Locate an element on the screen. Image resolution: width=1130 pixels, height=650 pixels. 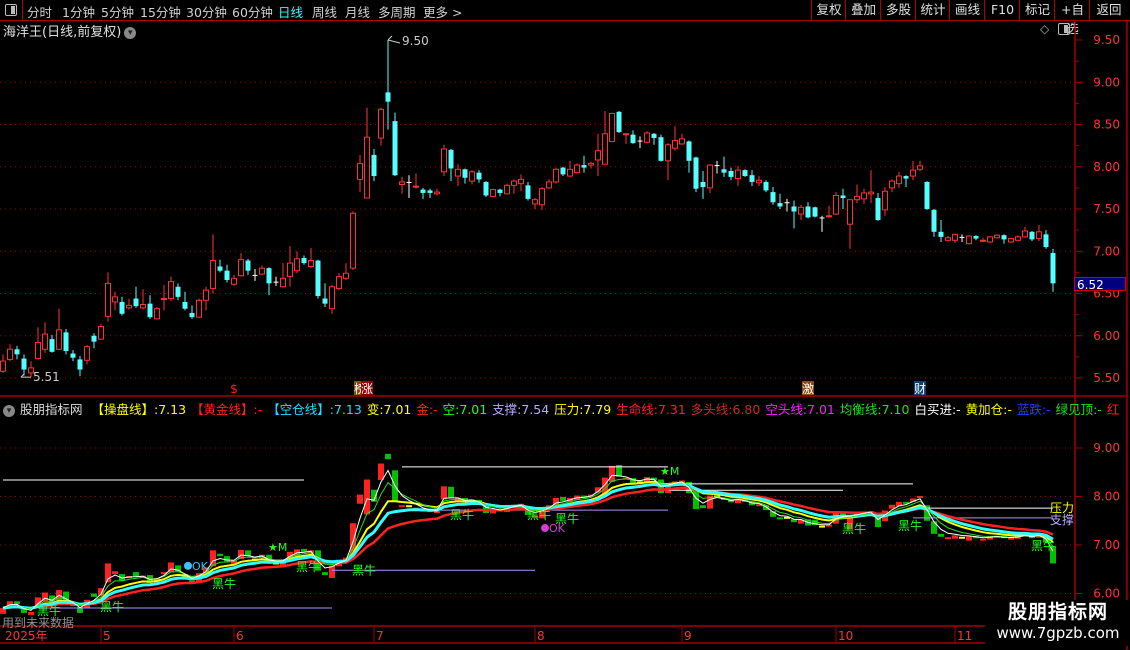
x-tick-label: 8 is located at coordinates (541, 636).